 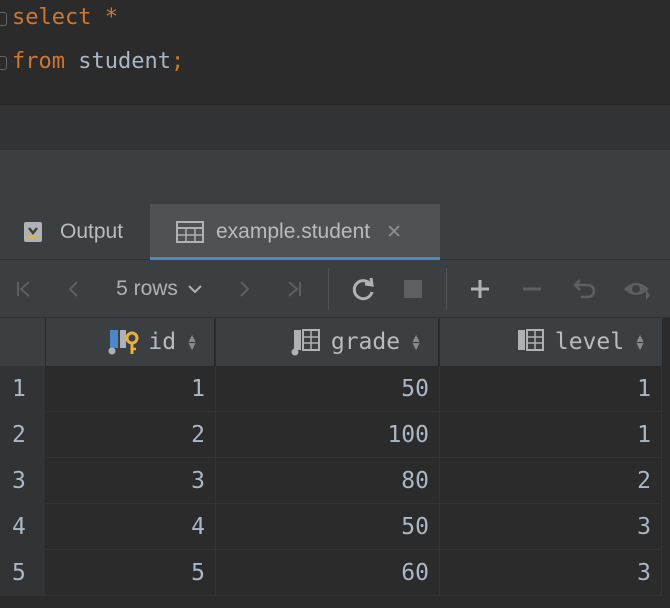 I want to click on column-header-grade: grade ▲ ▼, so click(x=327, y=342).